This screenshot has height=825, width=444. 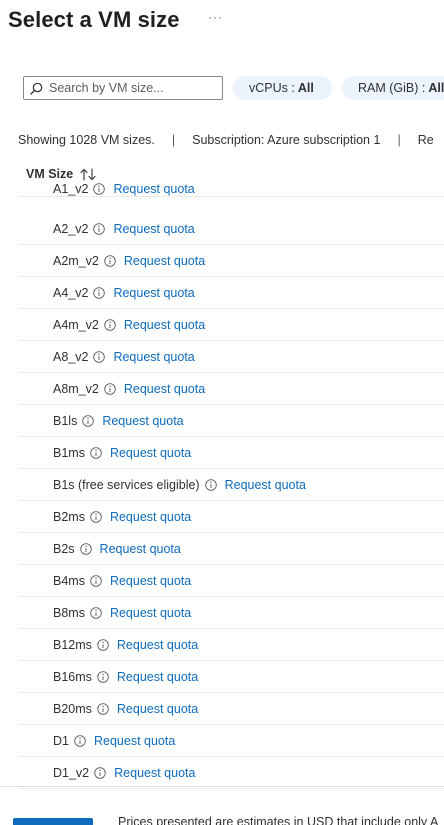 I want to click on row-content: A4m_v2 Request quota, so click(x=129, y=325).